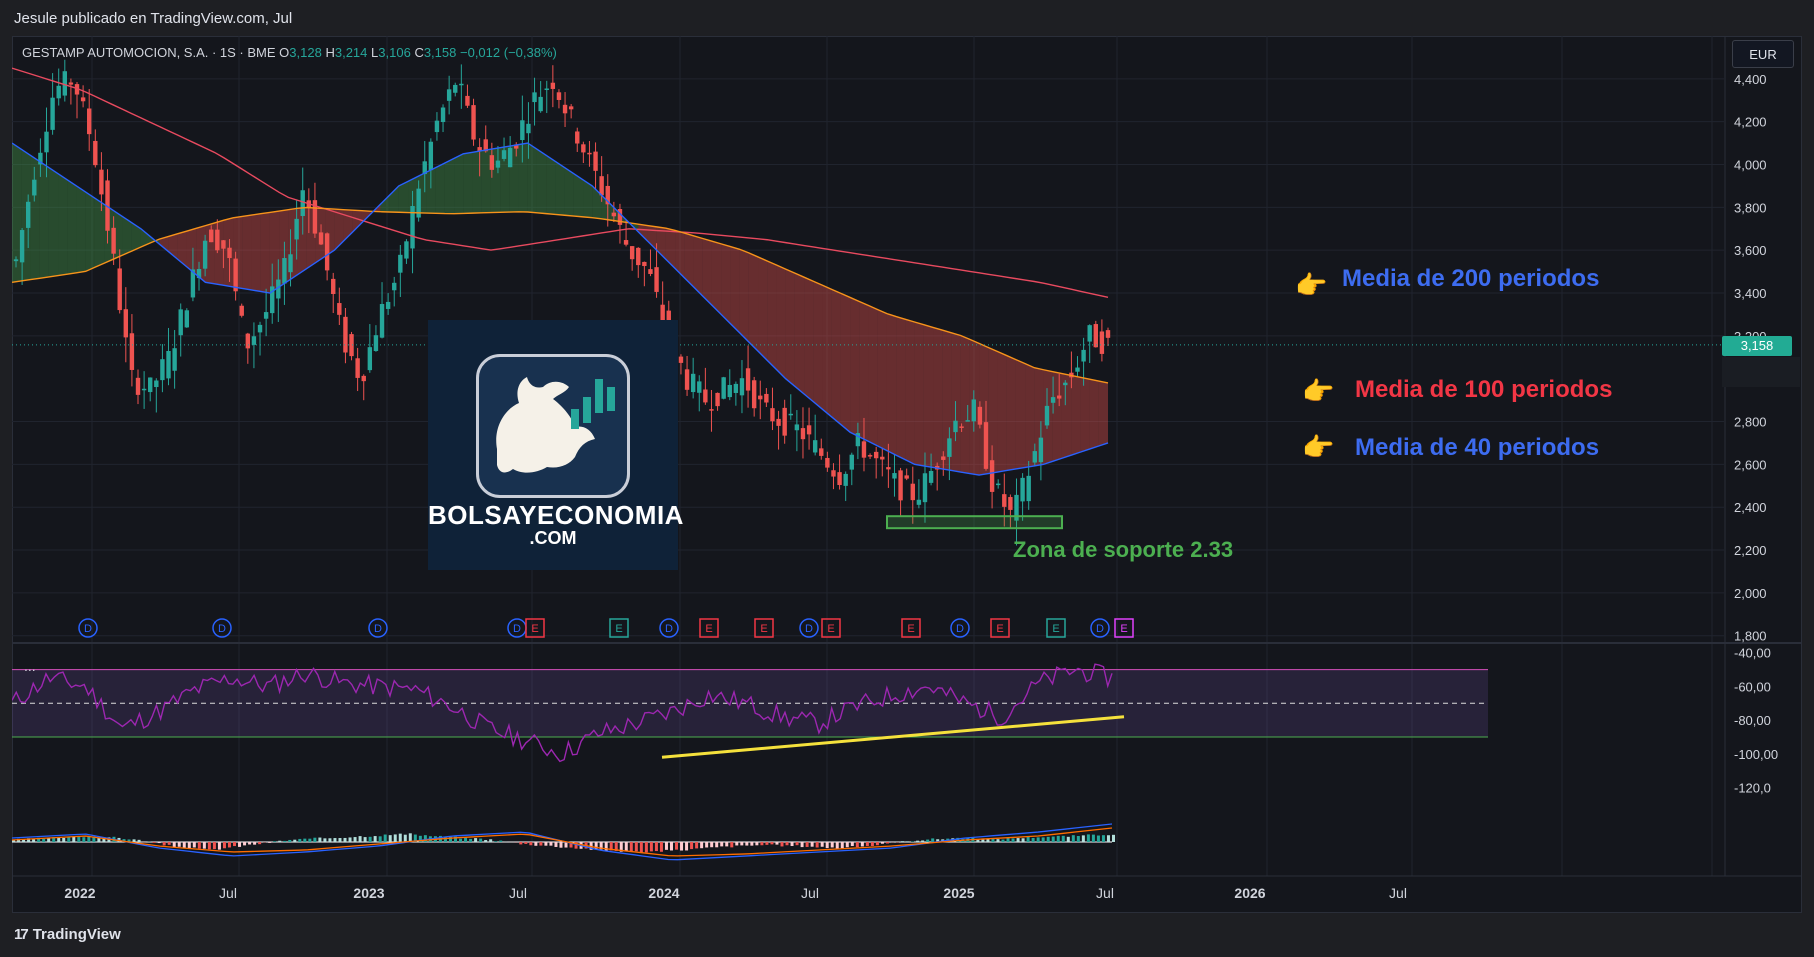 Image resolution: width=1814 pixels, height=957 pixels. What do you see at coordinates (1750, 122) in the screenshot?
I see `price-tick-label: 4,200` at bounding box center [1750, 122].